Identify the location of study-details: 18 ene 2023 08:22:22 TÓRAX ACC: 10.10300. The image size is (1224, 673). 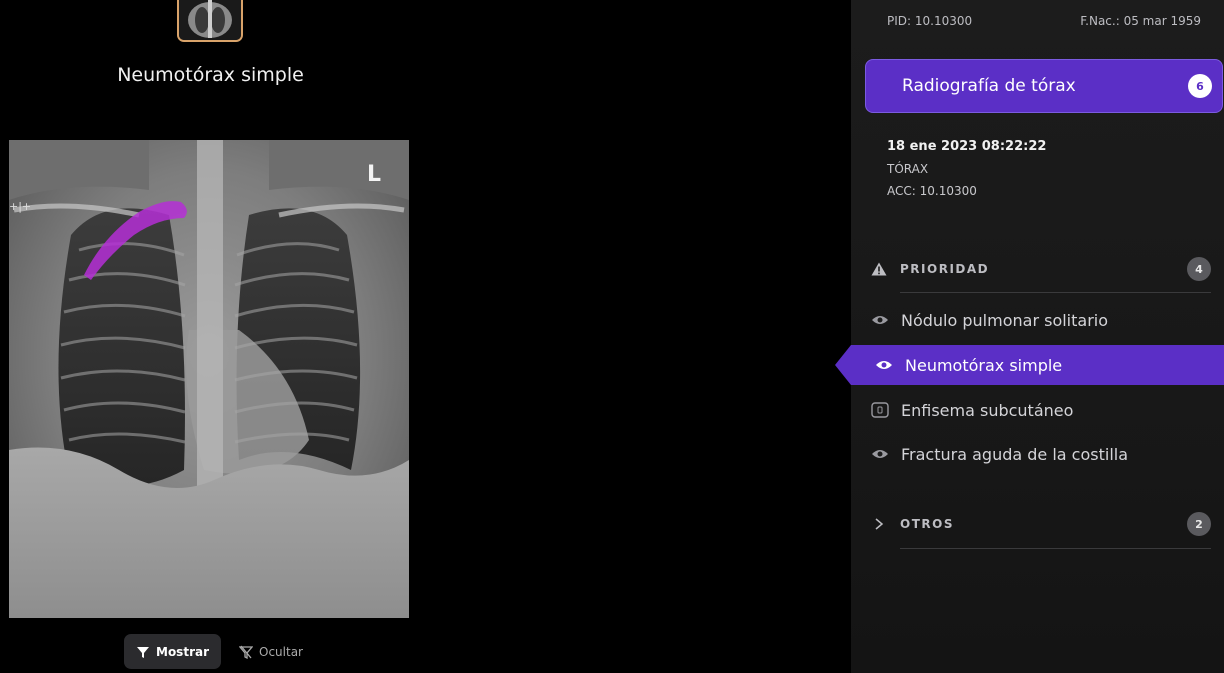
(966, 169).